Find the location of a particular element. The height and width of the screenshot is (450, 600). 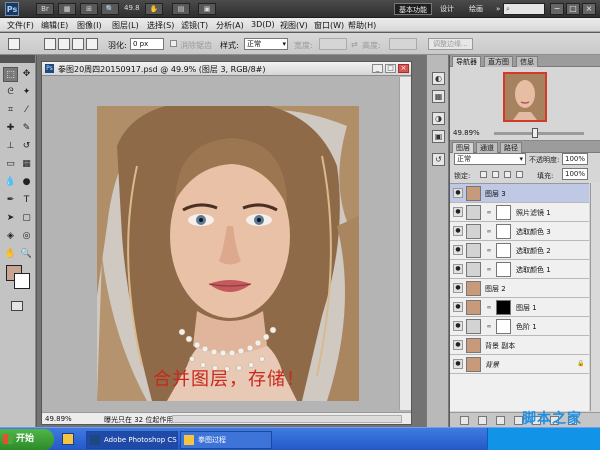

clone-stamp-tool-icon: ⊥ is located at coordinates (10, 146).